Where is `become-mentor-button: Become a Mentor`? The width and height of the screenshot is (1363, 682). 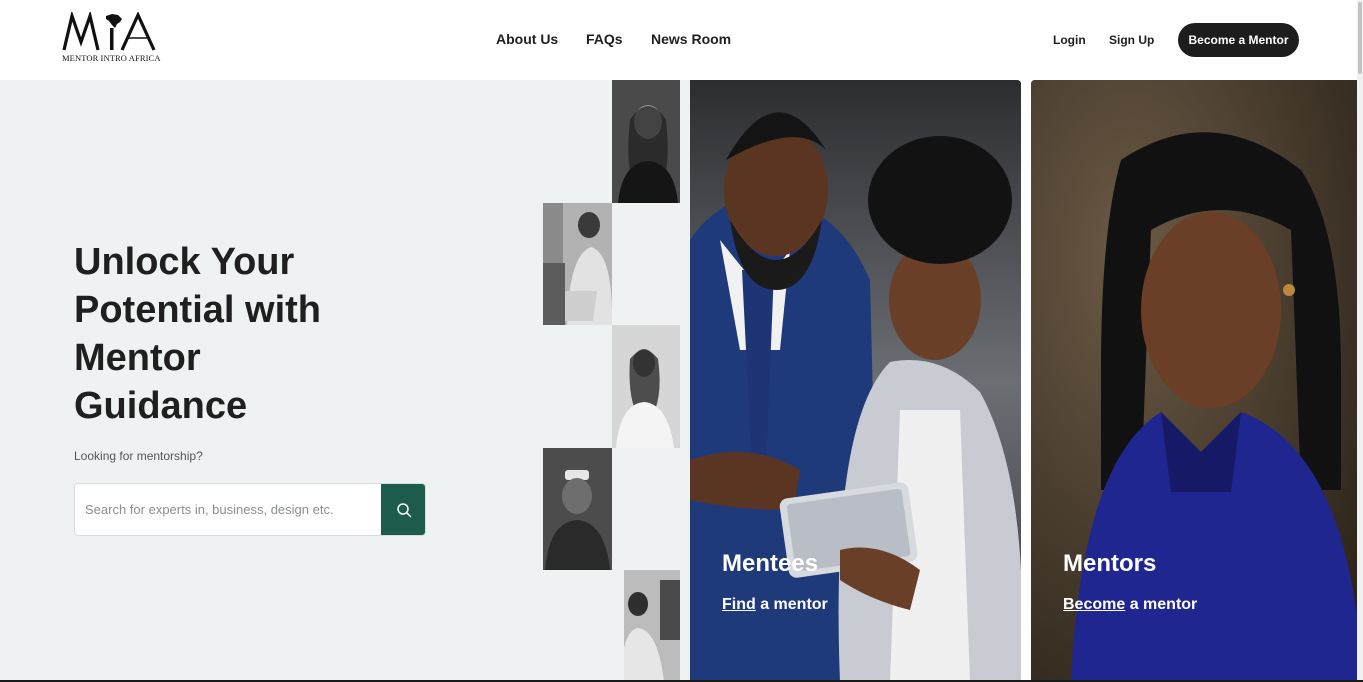
become-mentor-button: Become a Mentor is located at coordinates (1238, 40).